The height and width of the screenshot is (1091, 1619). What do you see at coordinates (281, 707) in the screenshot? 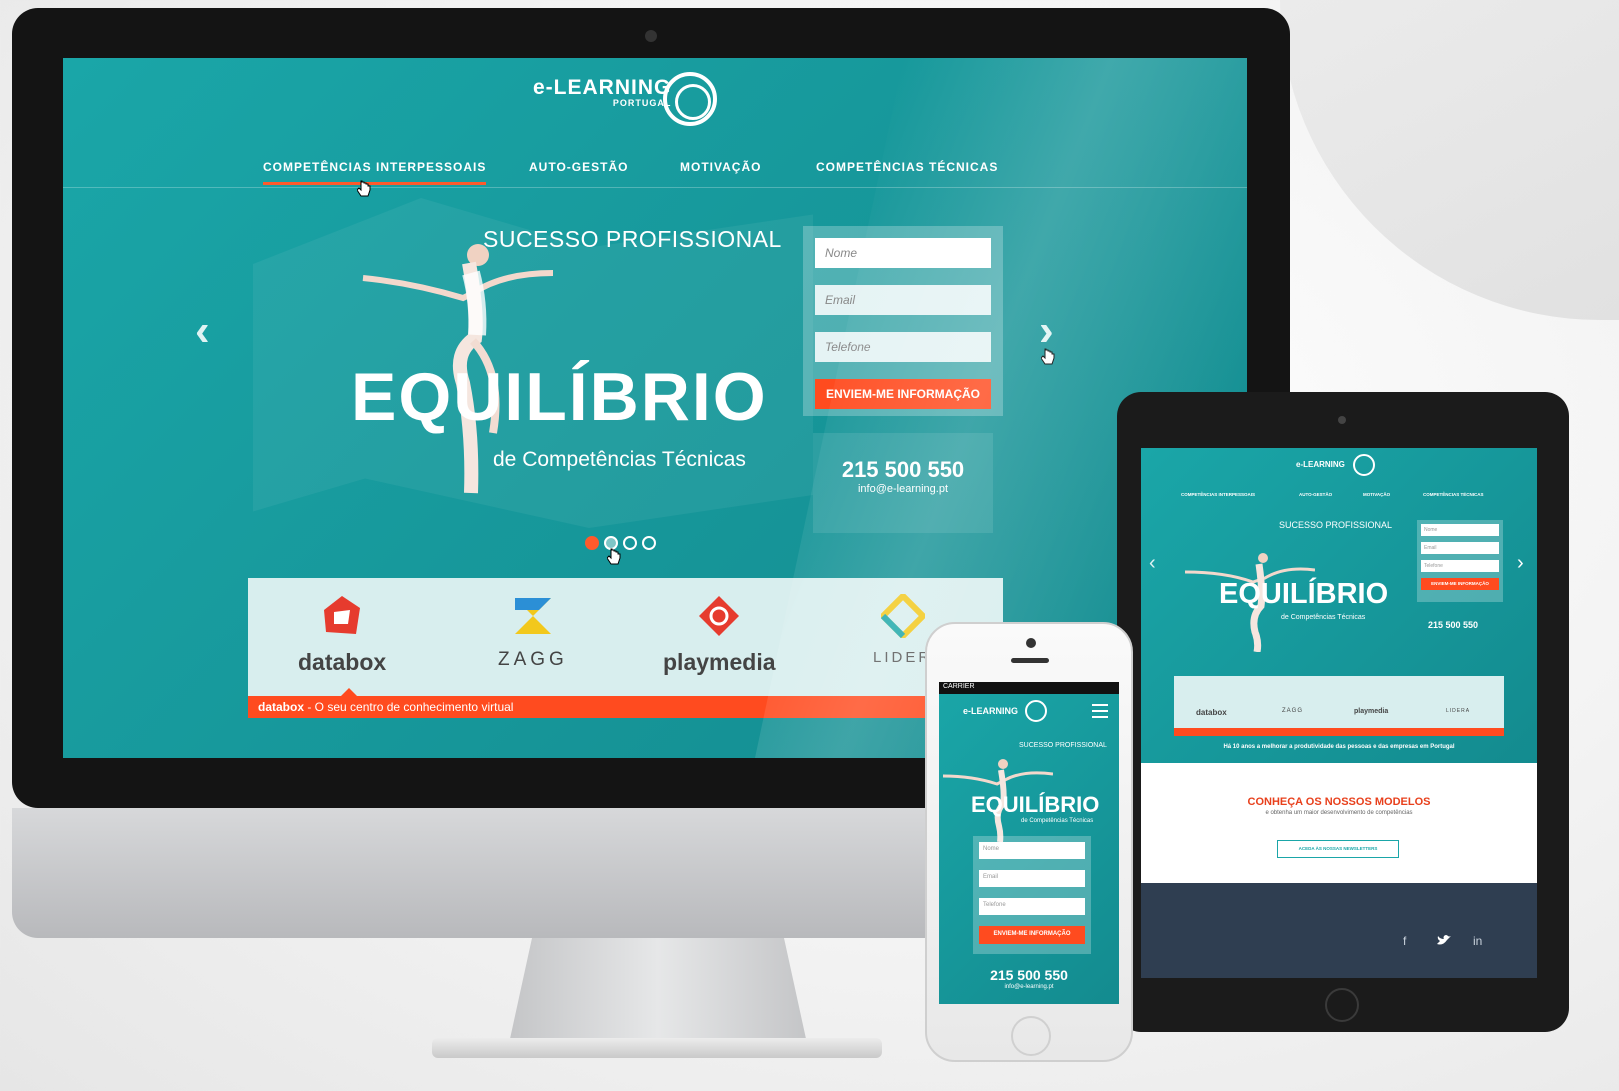
I see `partner-caption-brand: databox` at bounding box center [281, 707].